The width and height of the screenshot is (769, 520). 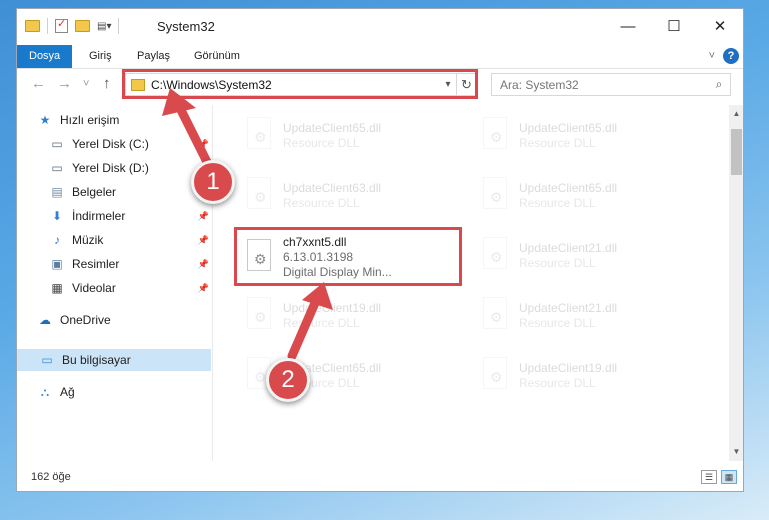 I want to click on folder-icon, so click(x=32, y=26).